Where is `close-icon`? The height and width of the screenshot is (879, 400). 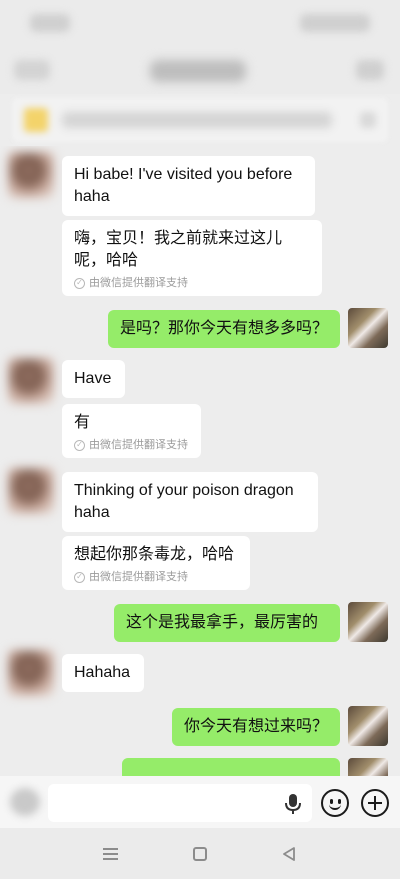
close-icon is located at coordinates (368, 120).